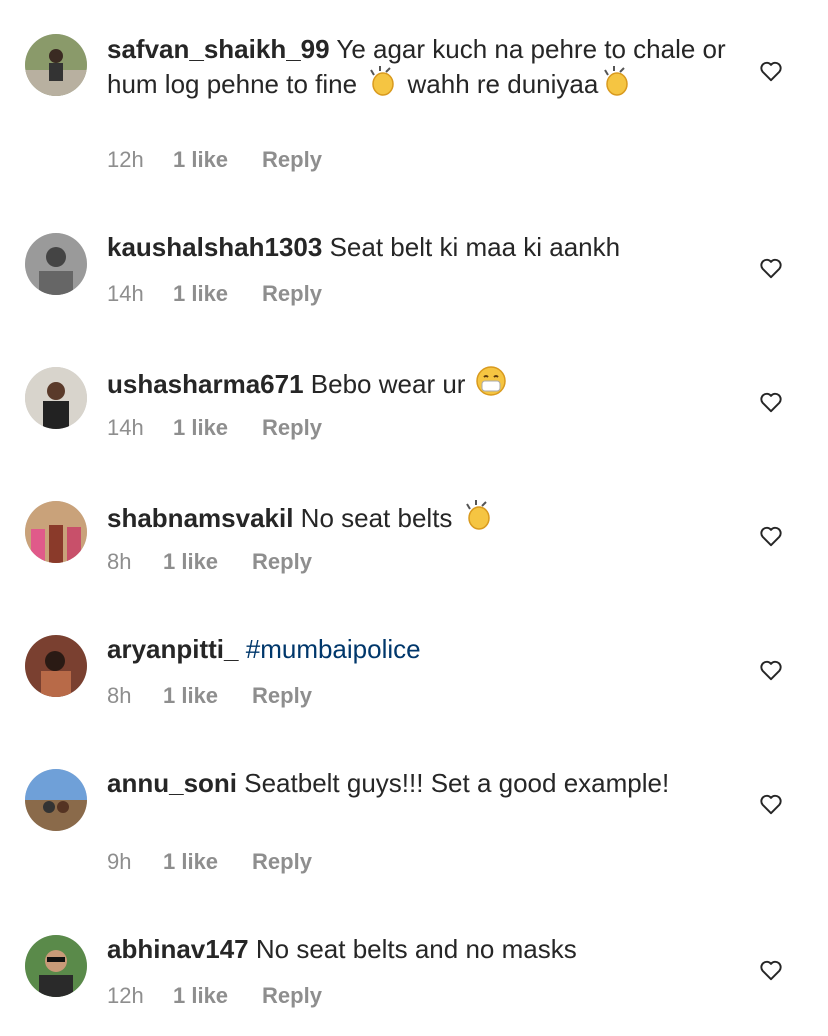 Image resolution: width=828 pixels, height=1036 pixels. What do you see at coordinates (475, 247) in the screenshot?
I see `comment-body: Seat belt ki maa ki aankh` at bounding box center [475, 247].